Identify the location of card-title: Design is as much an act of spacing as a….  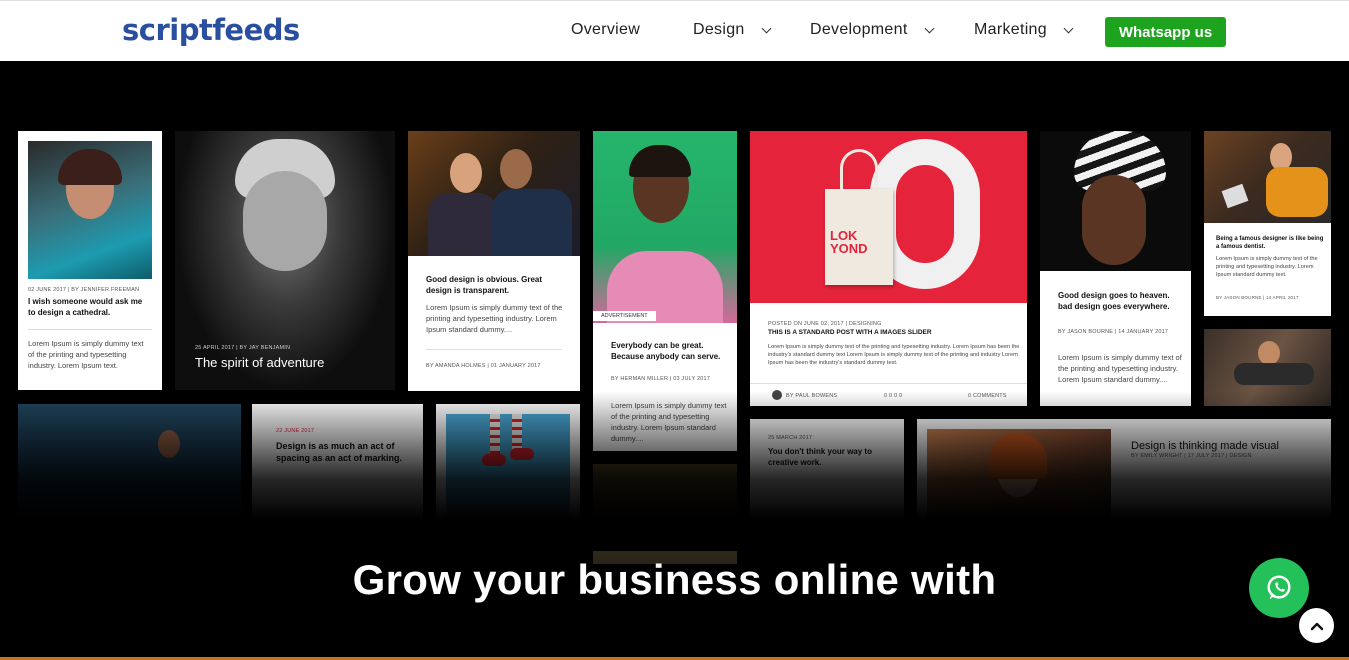
(339, 452).